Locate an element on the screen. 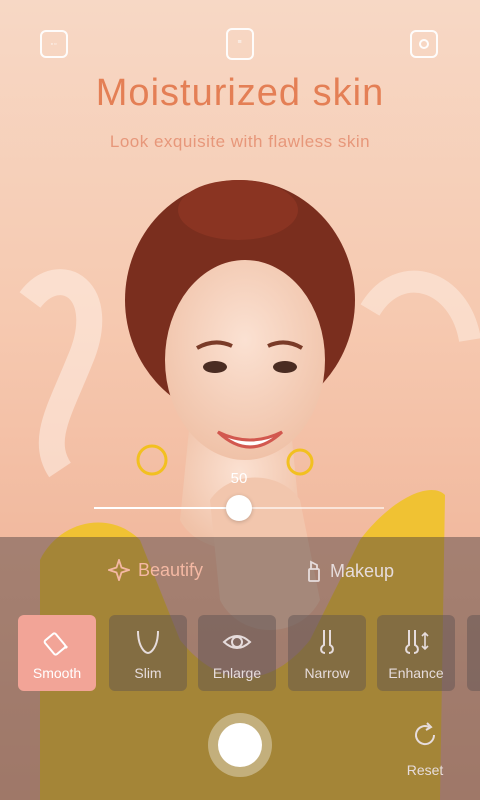  shutter-button is located at coordinates (240, 745).